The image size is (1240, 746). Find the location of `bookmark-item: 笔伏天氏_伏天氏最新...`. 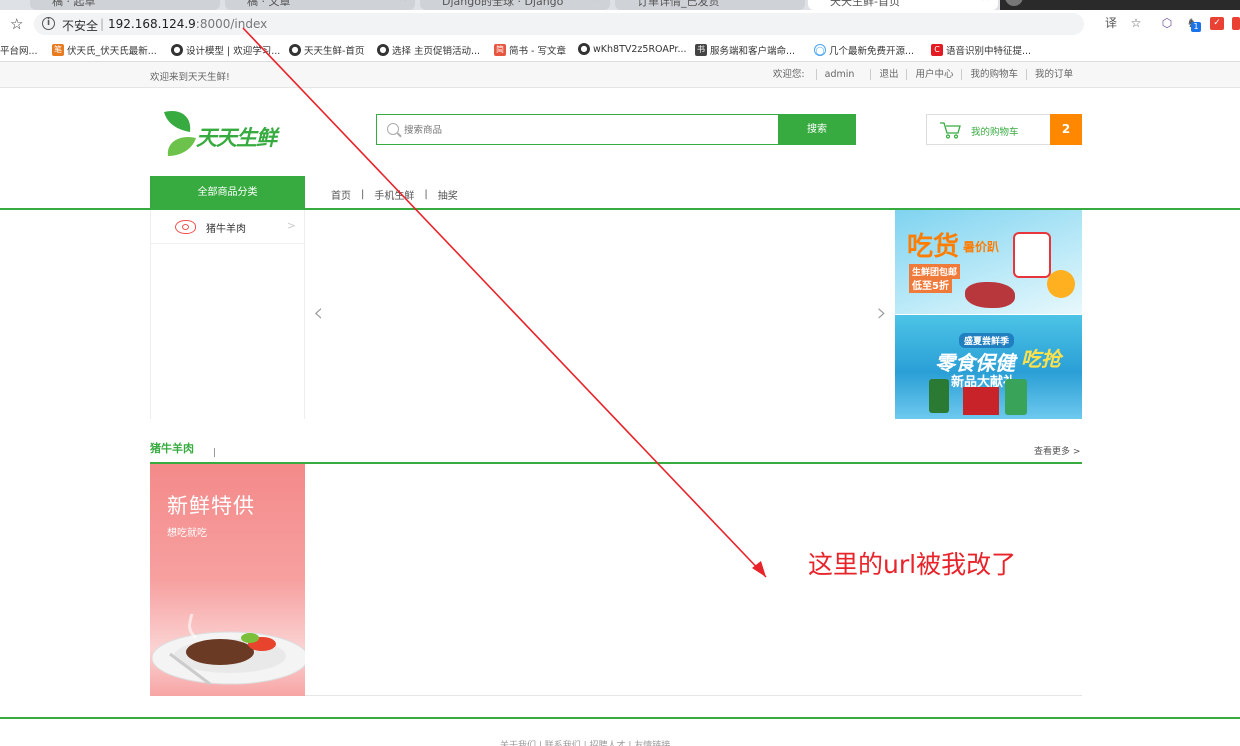

bookmark-item: 笔伏天氏_伏天氏最新... is located at coordinates (104, 50).